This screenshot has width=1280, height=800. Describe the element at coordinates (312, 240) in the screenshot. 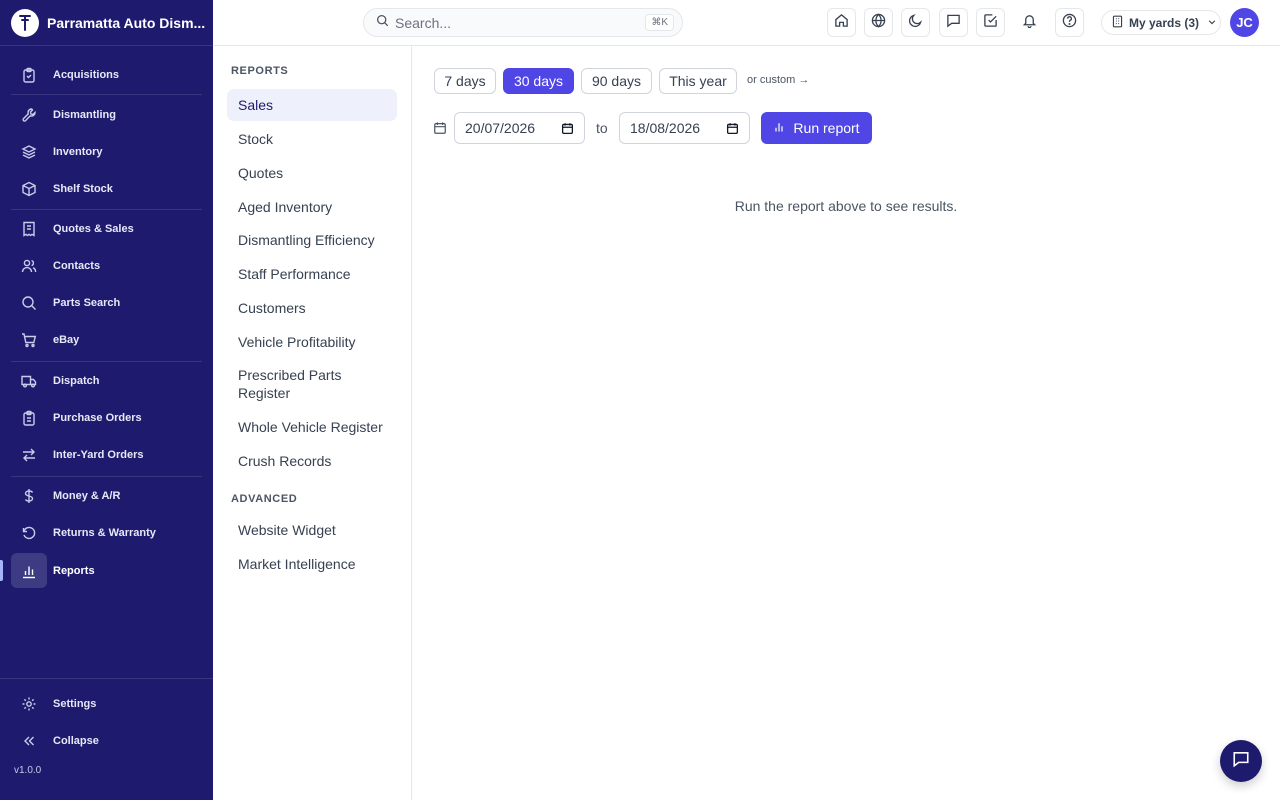

I see `reports-nav-item-dismantling-efficiency: Dismantling Efficiency` at that location.